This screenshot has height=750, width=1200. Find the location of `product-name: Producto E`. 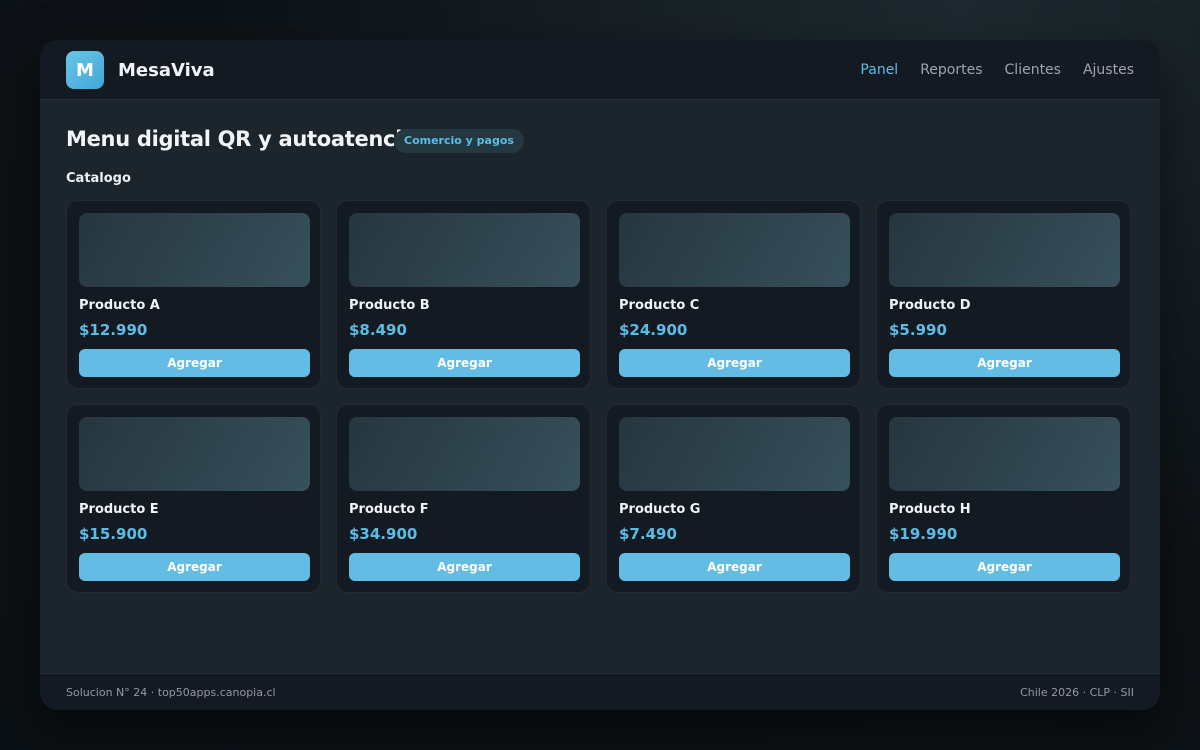

product-name: Producto E is located at coordinates (119, 509).